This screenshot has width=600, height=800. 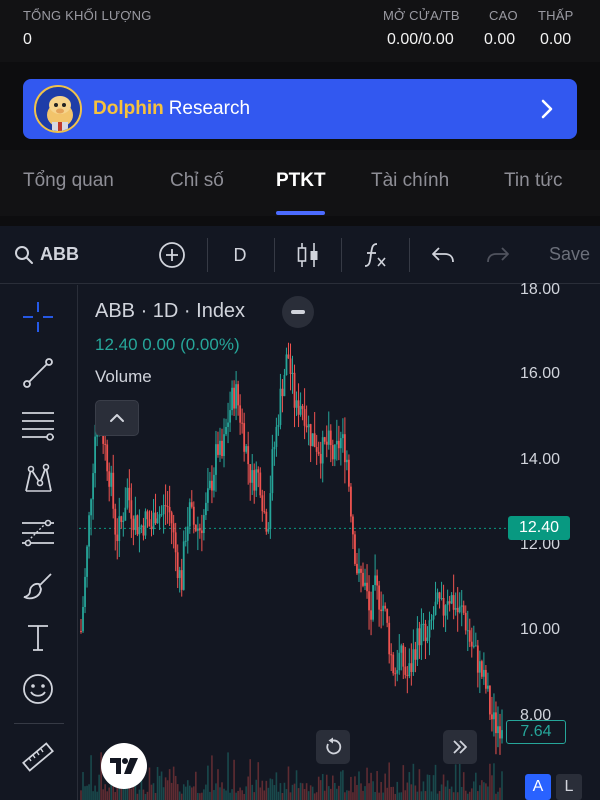 What do you see at coordinates (38, 479) in the screenshot?
I see `pattern-icon` at bounding box center [38, 479].